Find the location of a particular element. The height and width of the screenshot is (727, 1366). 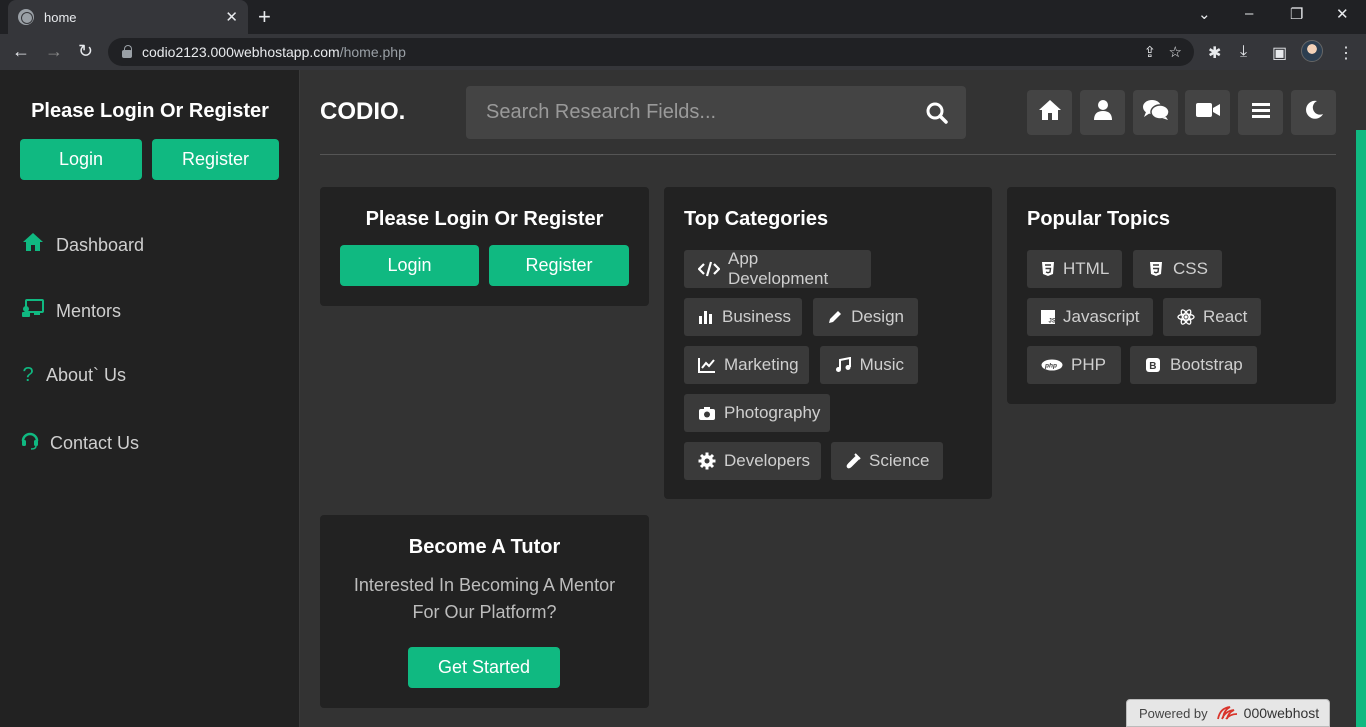

lock-icon is located at coordinates (127, 51).